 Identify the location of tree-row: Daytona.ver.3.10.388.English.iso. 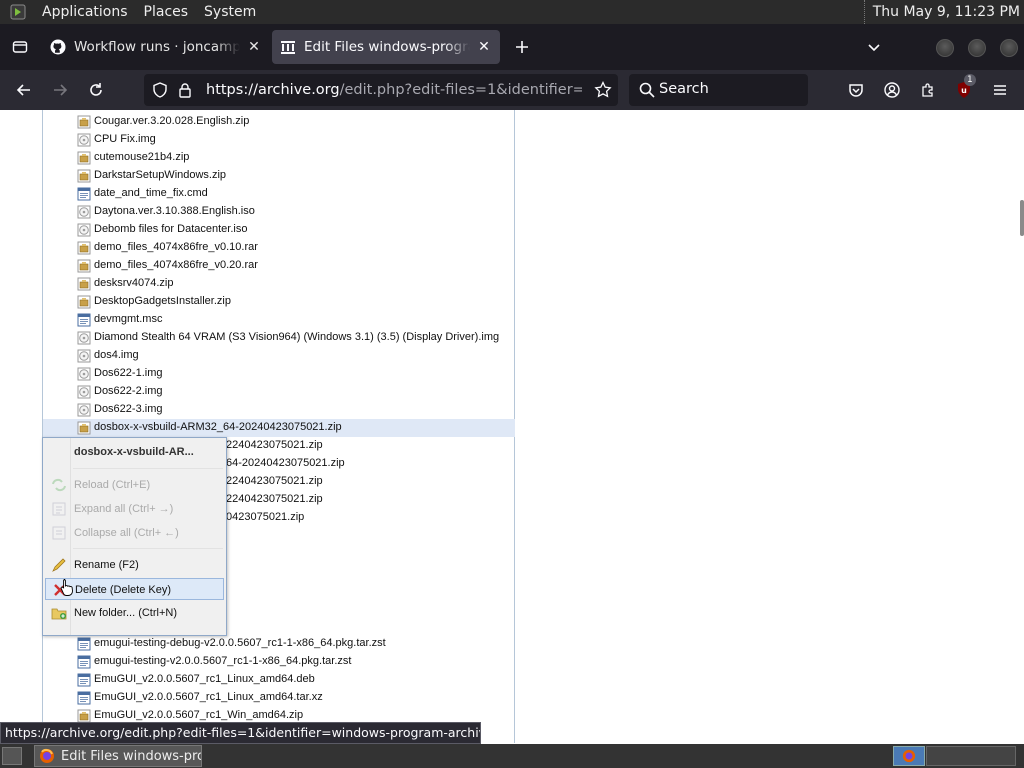
(279, 212).